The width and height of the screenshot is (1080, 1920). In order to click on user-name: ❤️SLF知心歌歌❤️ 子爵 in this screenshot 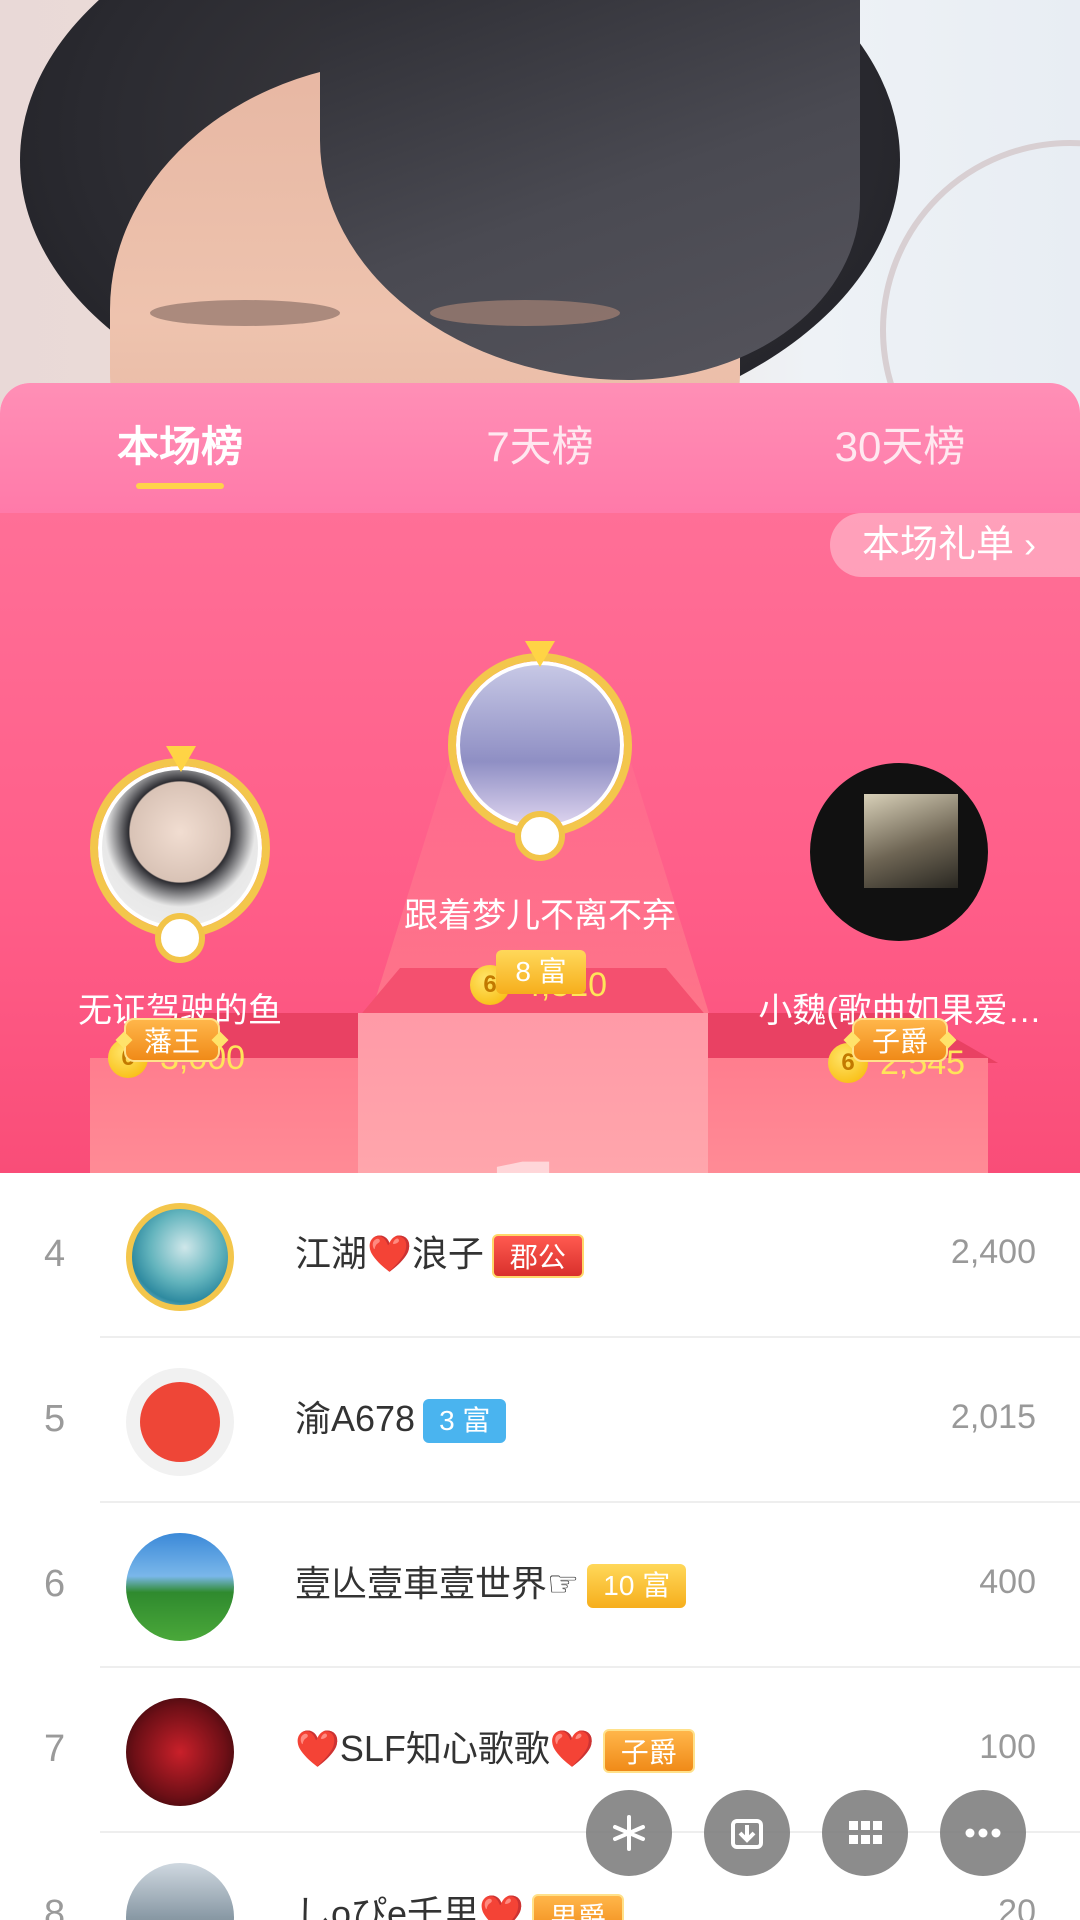, I will do `click(495, 1749)`.